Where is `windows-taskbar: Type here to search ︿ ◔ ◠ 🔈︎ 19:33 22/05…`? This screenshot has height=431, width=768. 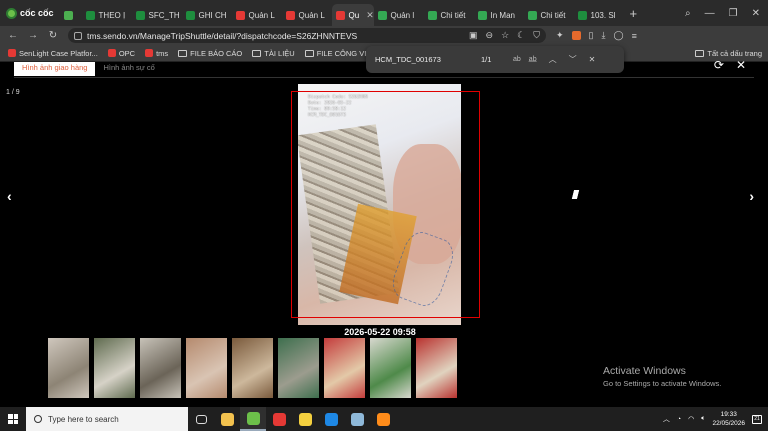
windows-taskbar: Type here to search ︿ ◔ ◠ 🔈︎ 19:33 22/05… is located at coordinates (384, 419).